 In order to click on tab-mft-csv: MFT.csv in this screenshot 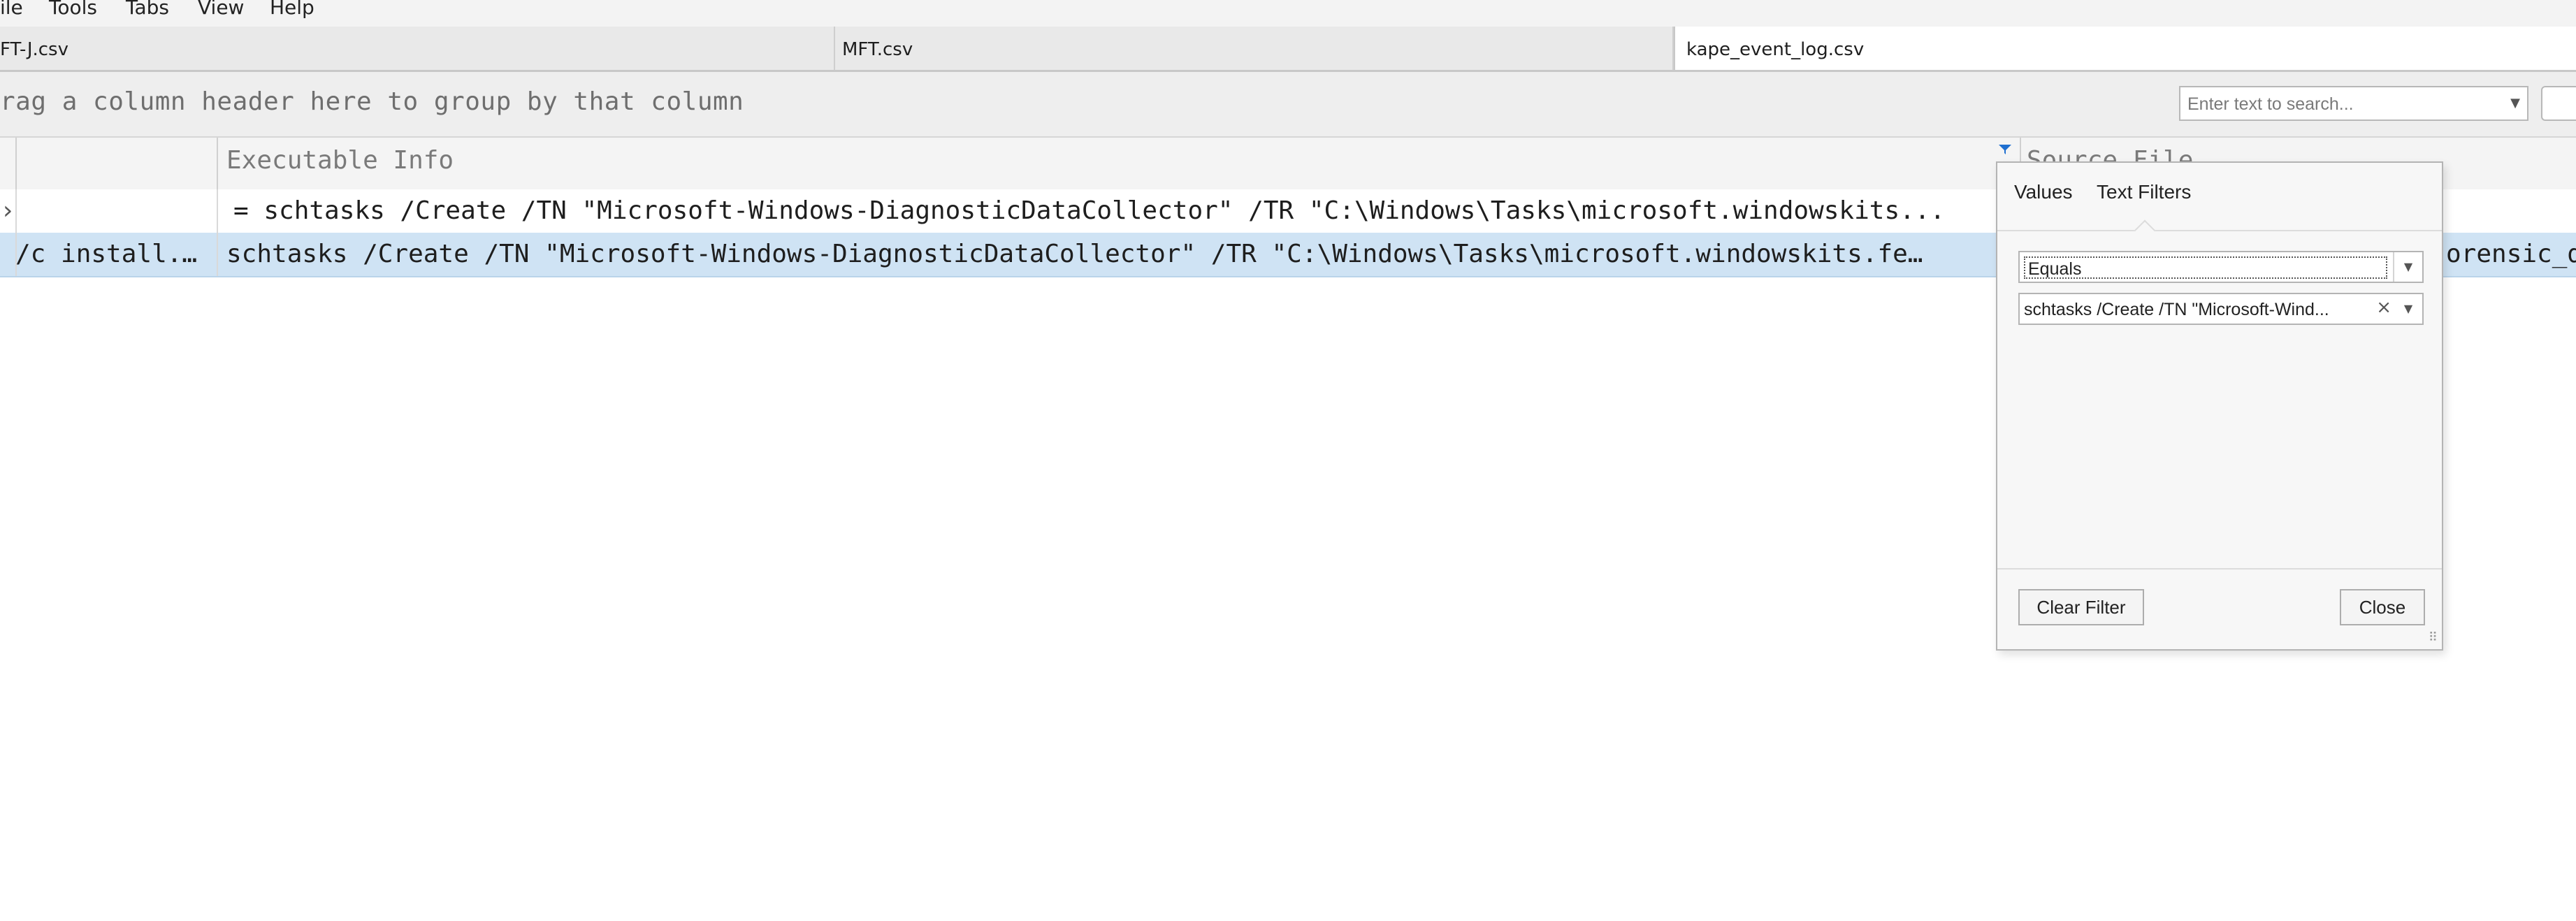, I will do `click(1254, 48)`.